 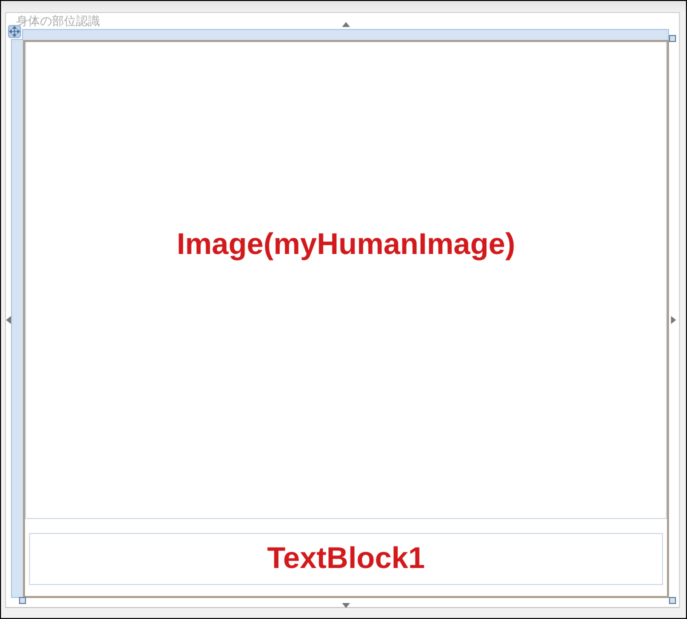 I want to click on textblock-label: TextBlock1, so click(x=346, y=559).